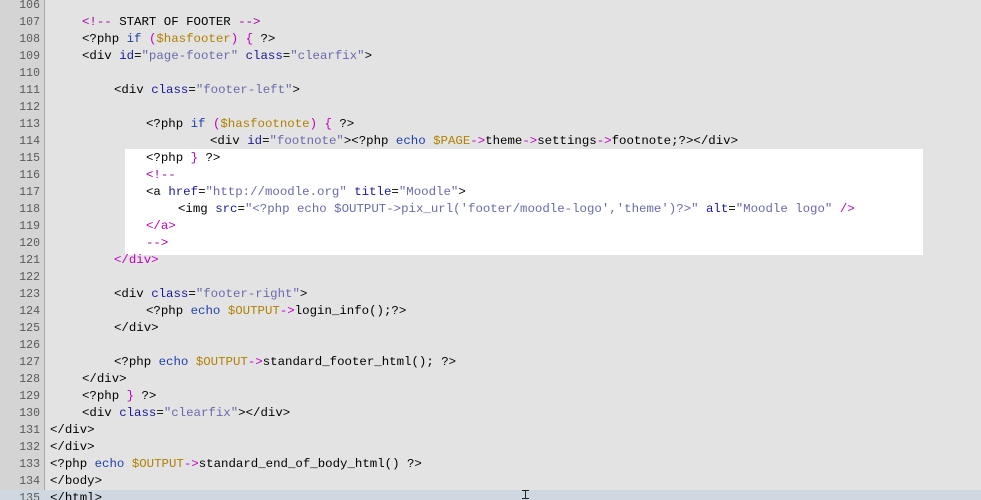 The image size is (981, 500). I want to click on code-token: "Moodle logo", so click(784, 209).